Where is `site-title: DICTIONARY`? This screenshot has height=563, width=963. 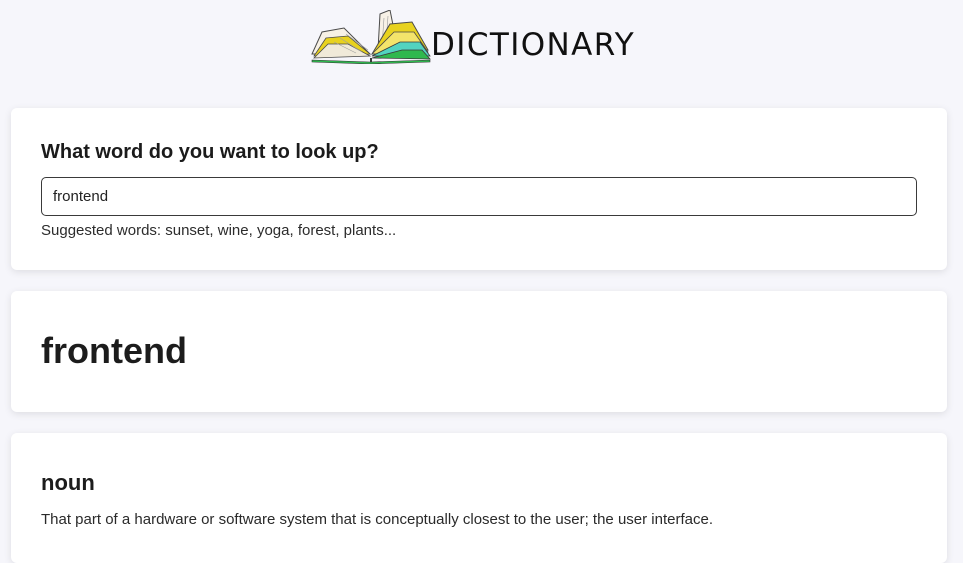
site-title: DICTIONARY is located at coordinates (533, 45).